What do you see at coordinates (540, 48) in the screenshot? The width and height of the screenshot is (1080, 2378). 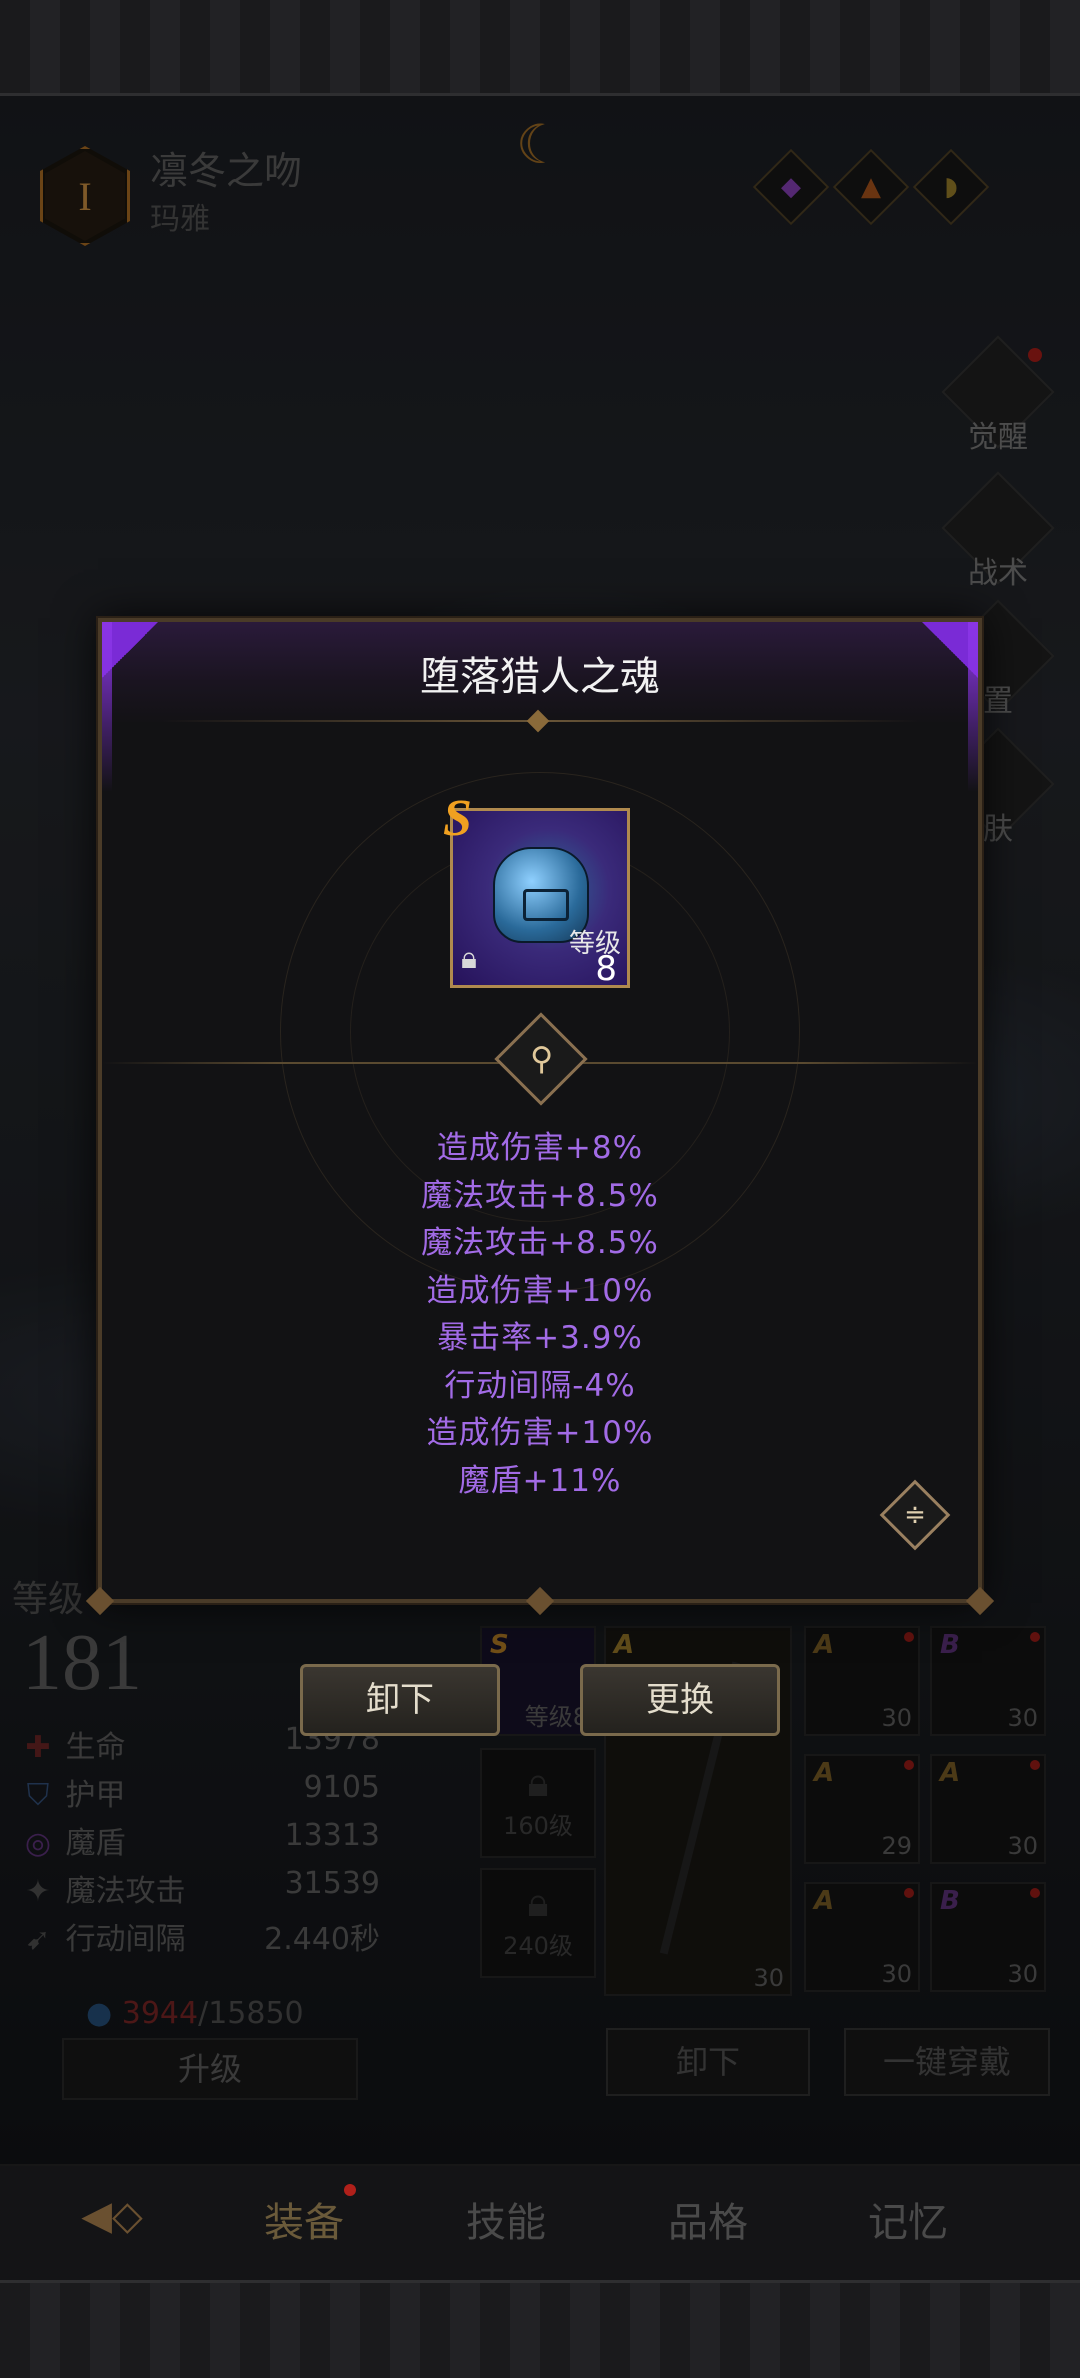 I see `top-frame` at bounding box center [540, 48].